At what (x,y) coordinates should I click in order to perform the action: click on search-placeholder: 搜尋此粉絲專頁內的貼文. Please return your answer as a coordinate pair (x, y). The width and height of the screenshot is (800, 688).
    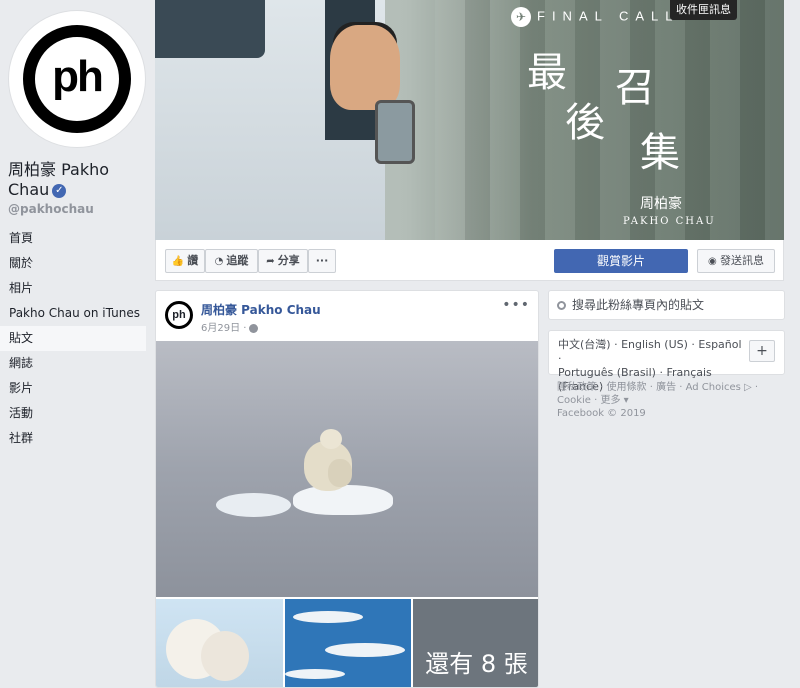
    Looking at the image, I should click on (638, 305).